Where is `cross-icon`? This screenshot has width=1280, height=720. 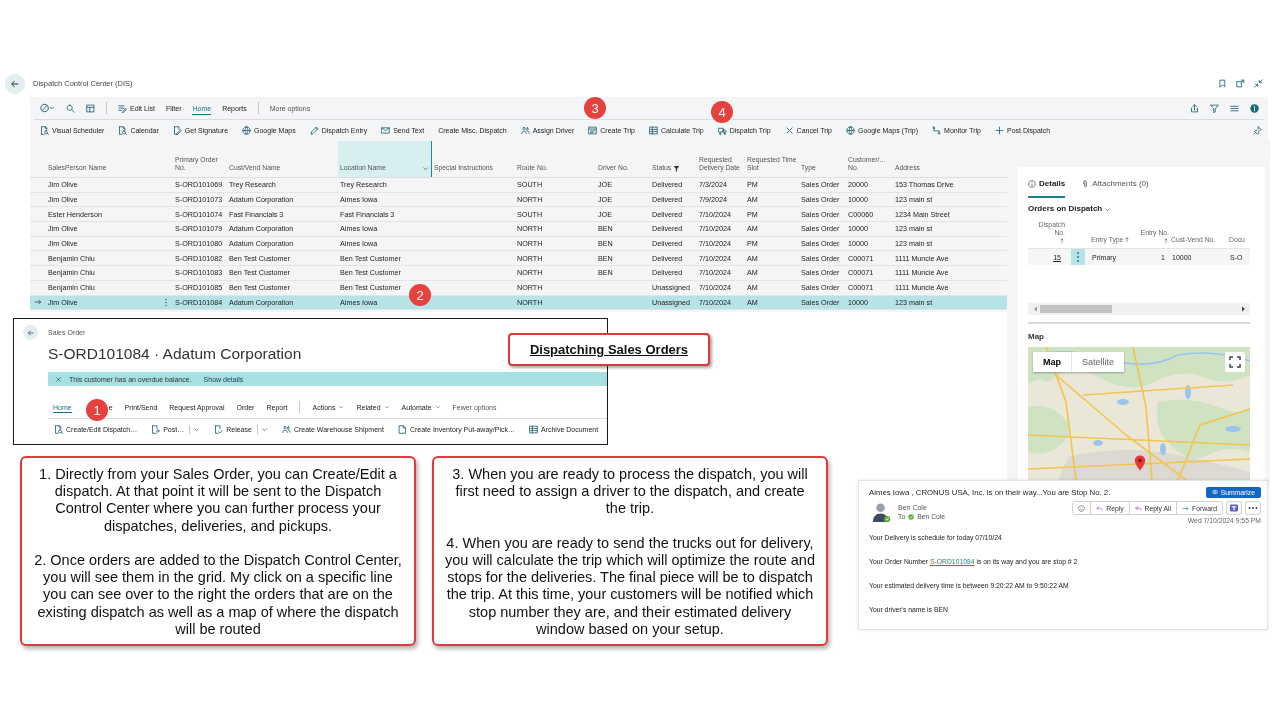
cross-icon is located at coordinates (789, 130).